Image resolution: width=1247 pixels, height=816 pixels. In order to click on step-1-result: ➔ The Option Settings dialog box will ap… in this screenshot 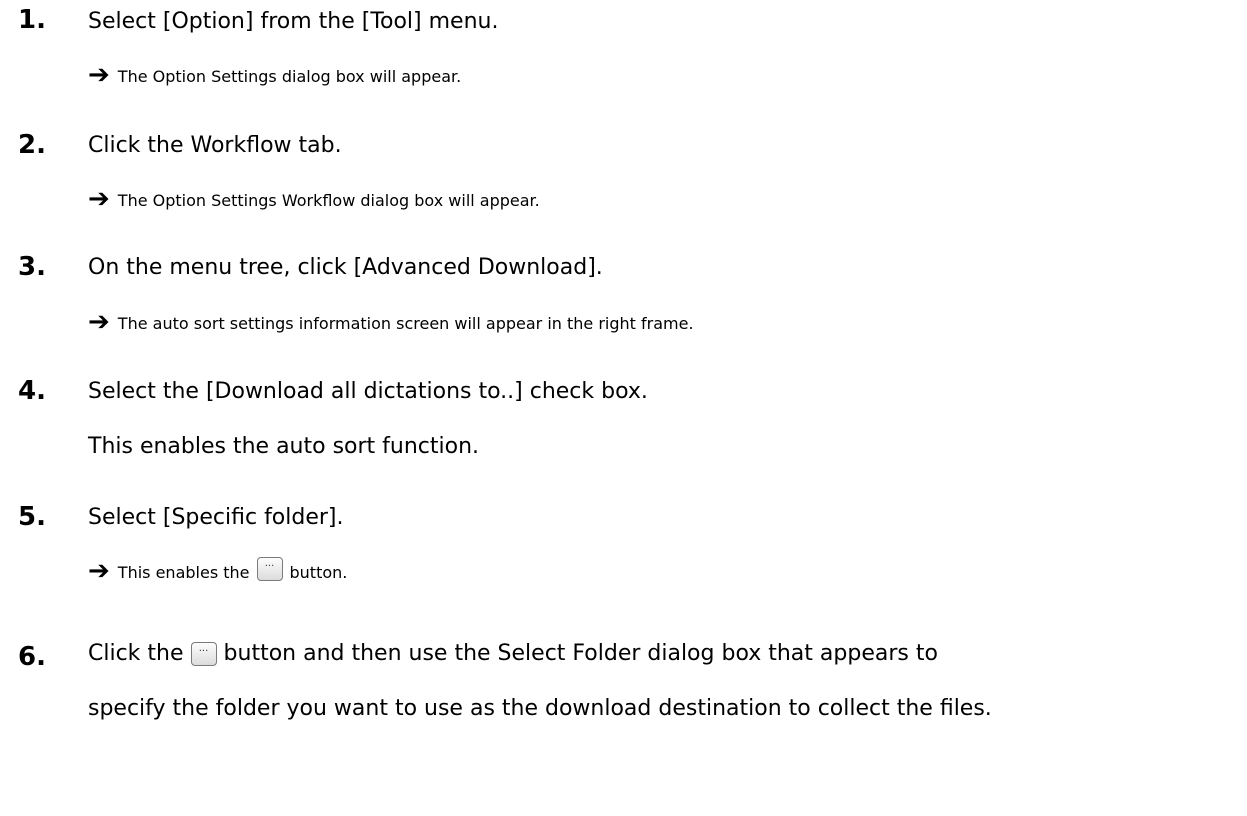, I will do `click(275, 74)`.